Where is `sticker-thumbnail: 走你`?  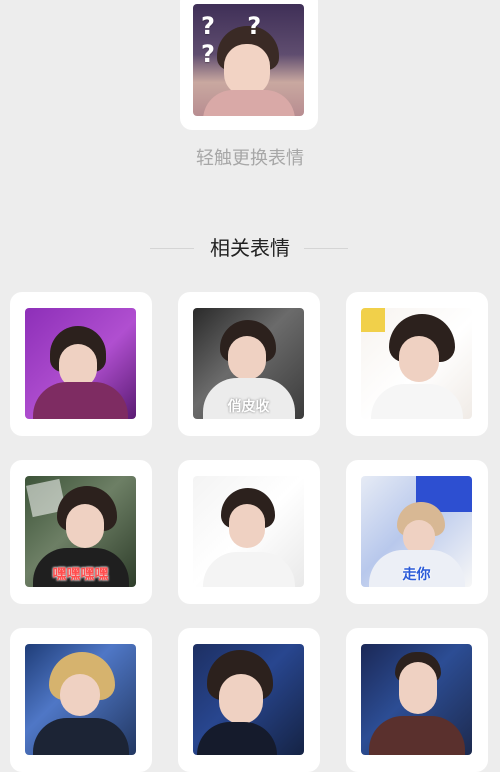 sticker-thumbnail: 走你 is located at coordinates (416, 531).